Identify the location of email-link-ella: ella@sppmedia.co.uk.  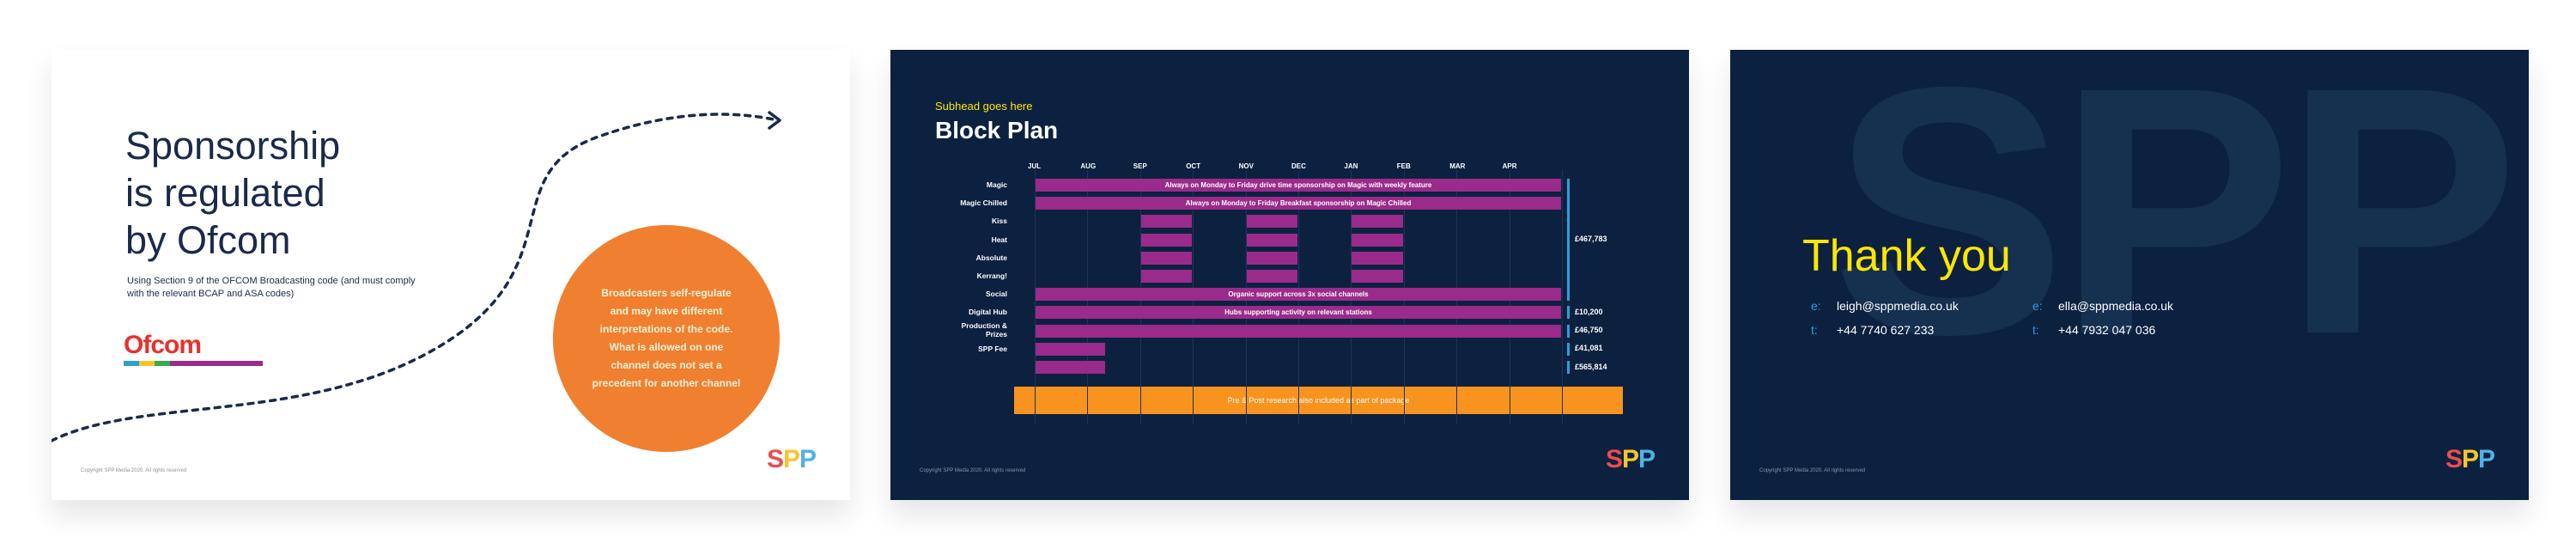
(2115, 306).